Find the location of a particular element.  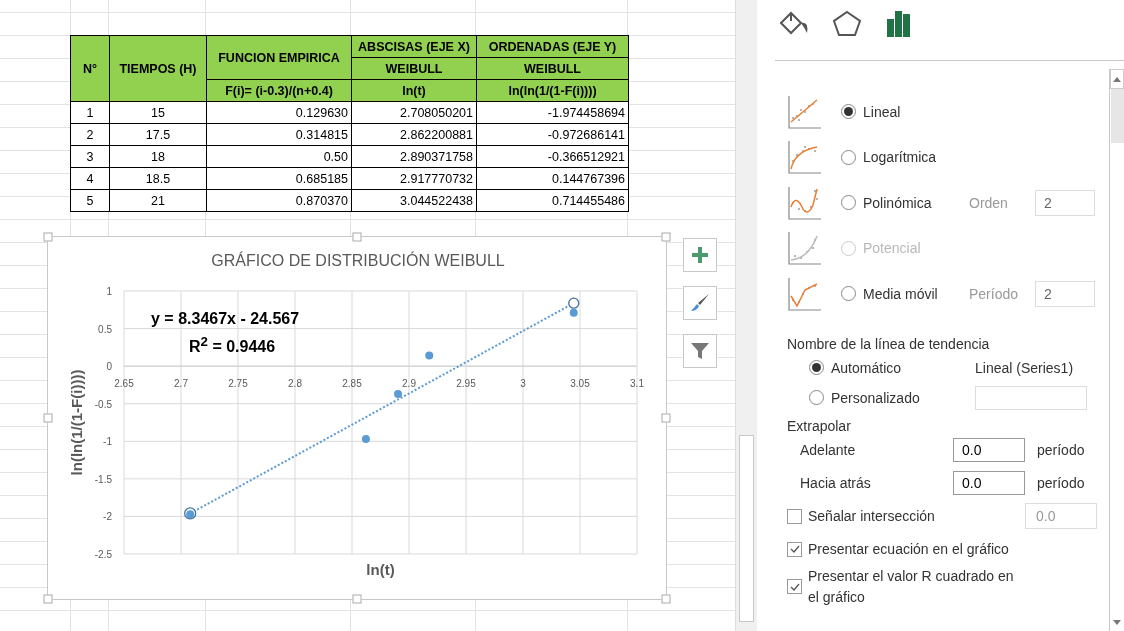

trendline-type-radio: Lineal is located at coordinates (905, 111).